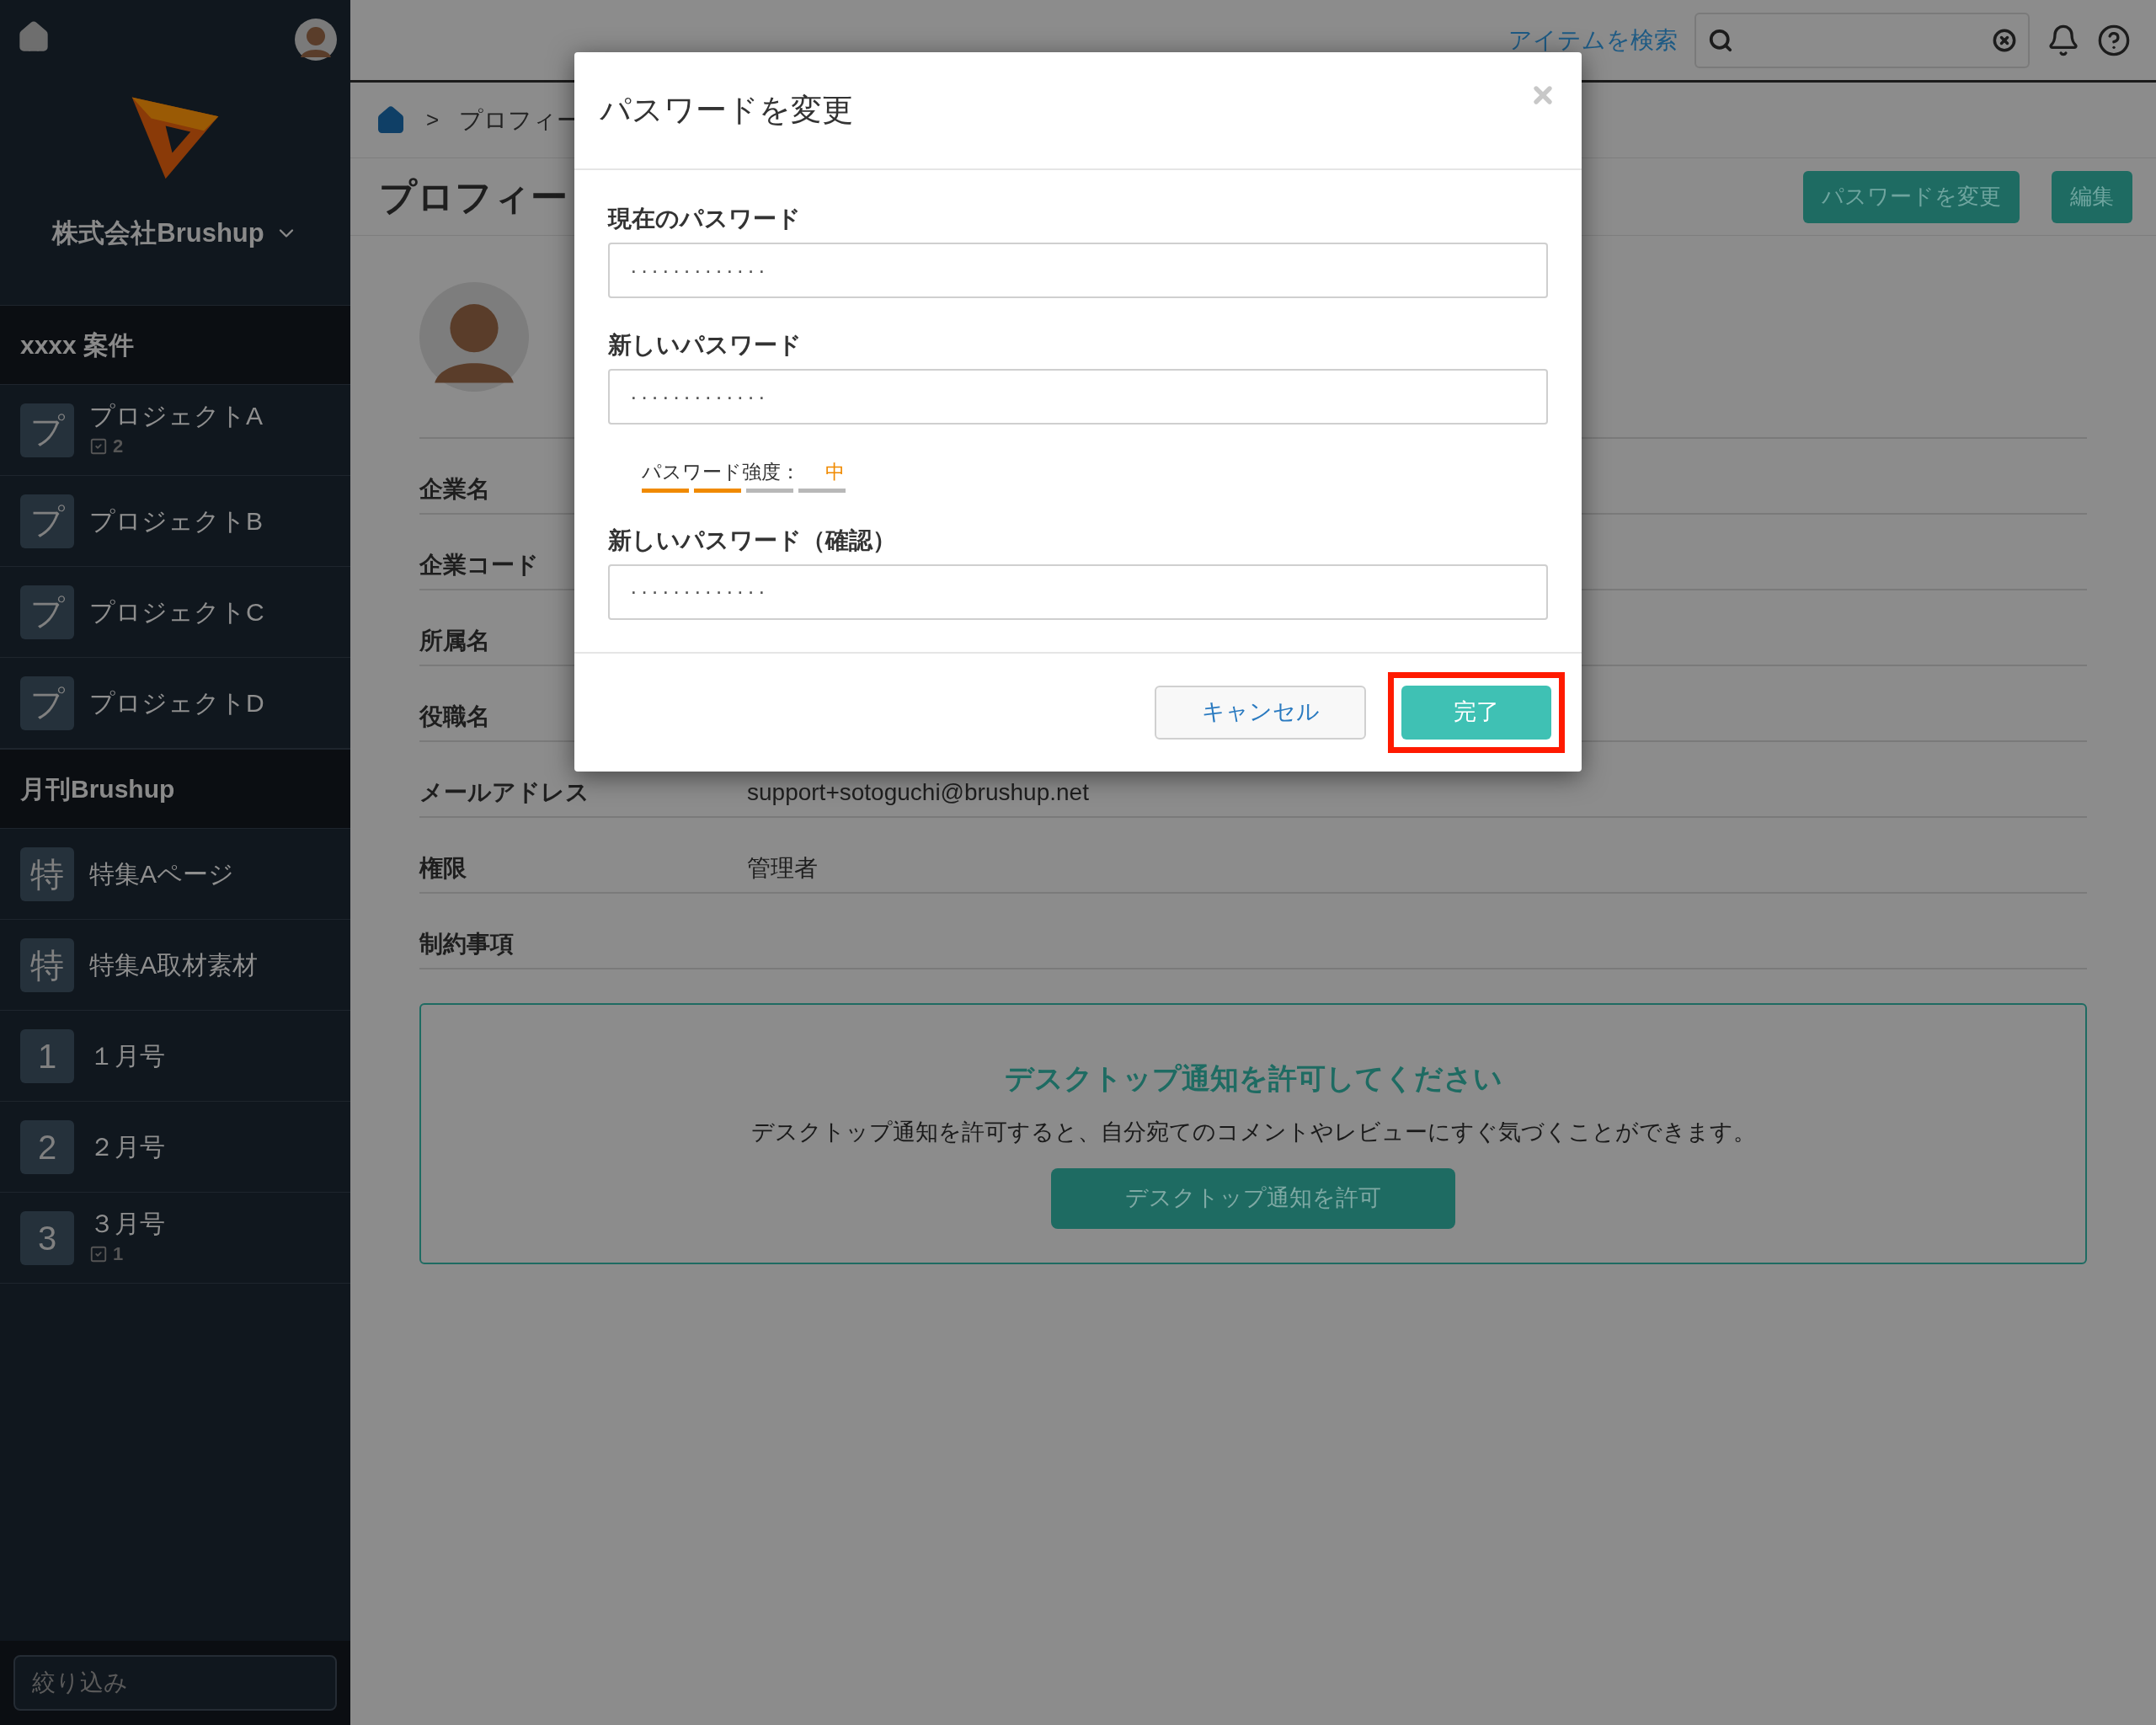 The width and height of the screenshot is (2156, 1725). What do you see at coordinates (2004, 40) in the screenshot?
I see `clear-icon` at bounding box center [2004, 40].